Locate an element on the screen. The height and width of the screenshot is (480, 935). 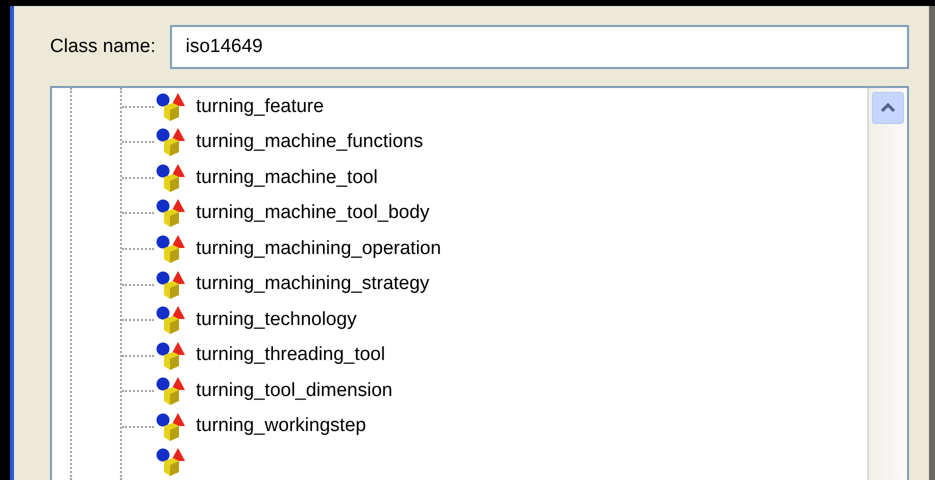
tree-item: turning_workingstep is located at coordinates (281, 426).